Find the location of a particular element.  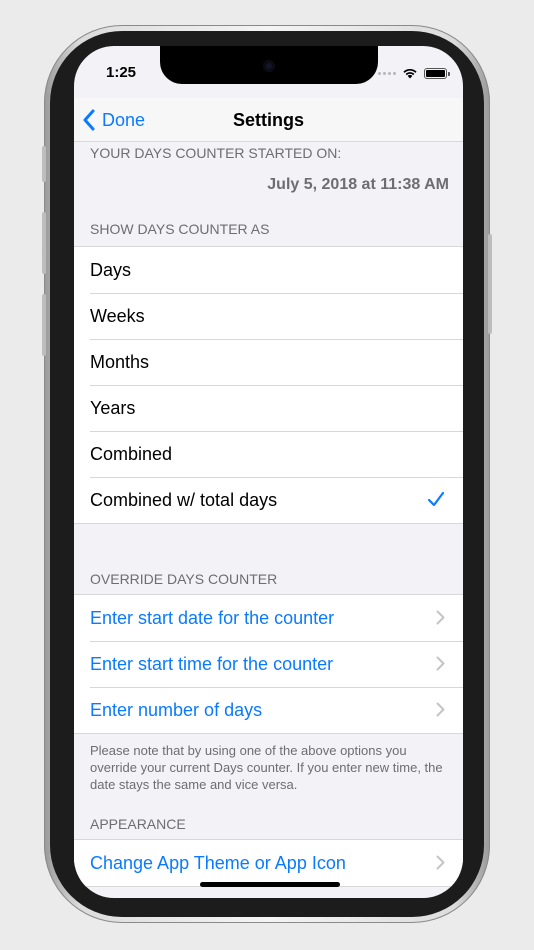

override-header: OVERRIDE DAYS COUNTER is located at coordinates (184, 579).